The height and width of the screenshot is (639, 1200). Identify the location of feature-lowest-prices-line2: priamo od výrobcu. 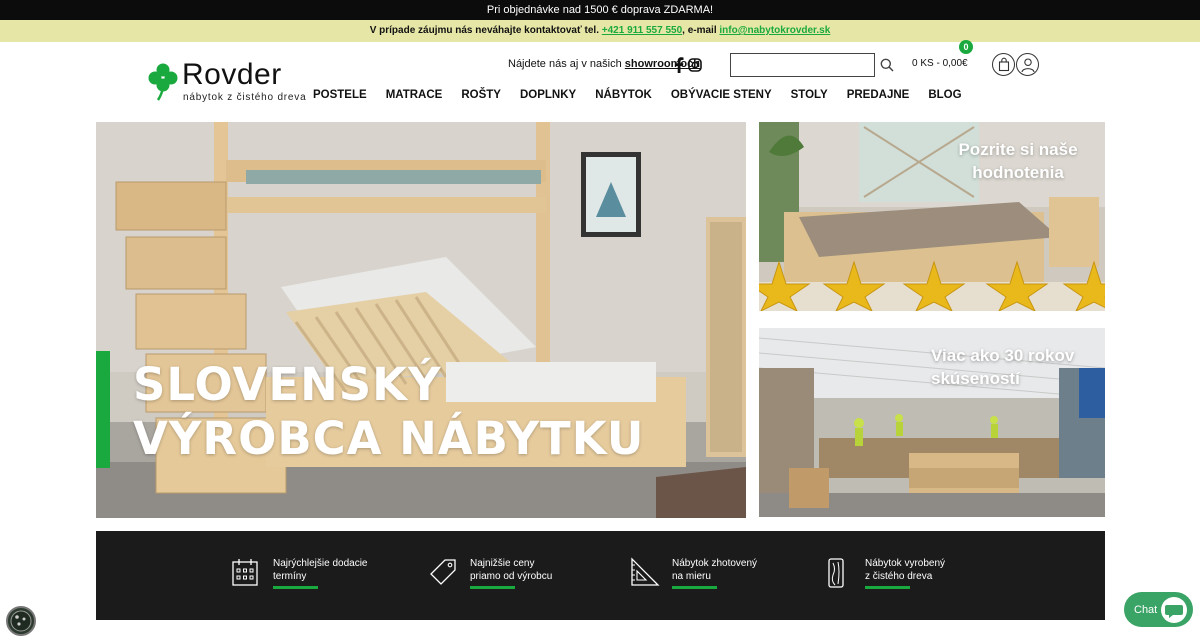
(511, 576).